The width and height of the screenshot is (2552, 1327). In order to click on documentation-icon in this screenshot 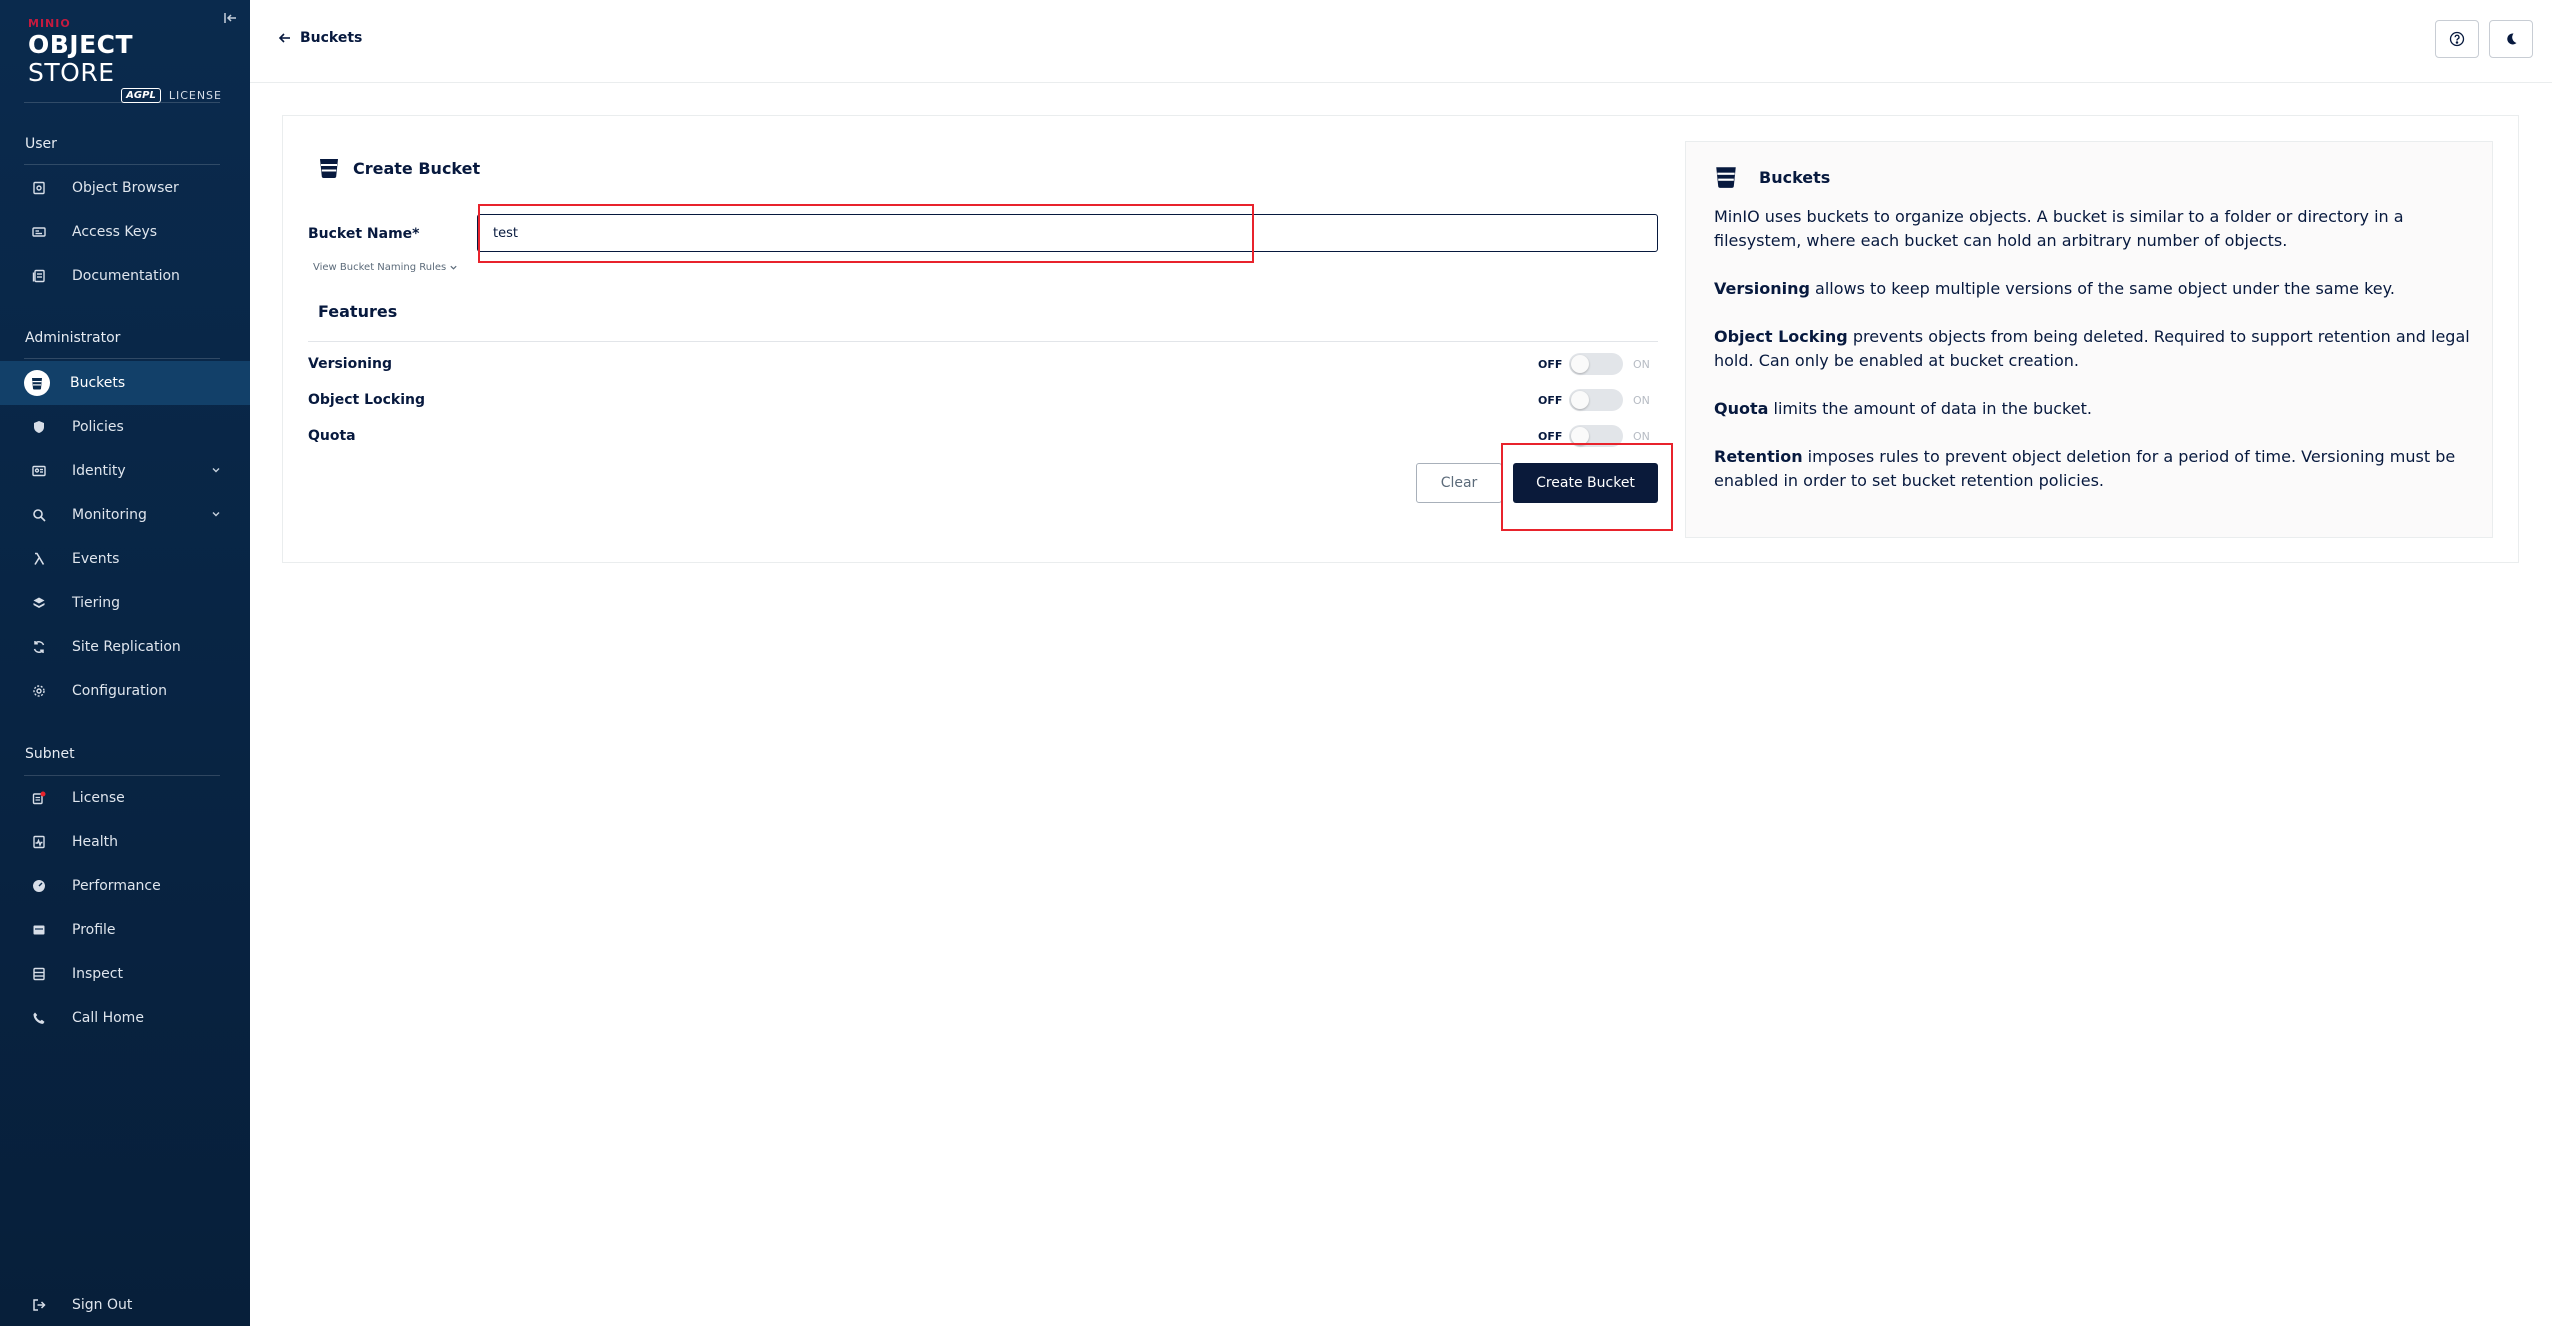, I will do `click(39, 276)`.